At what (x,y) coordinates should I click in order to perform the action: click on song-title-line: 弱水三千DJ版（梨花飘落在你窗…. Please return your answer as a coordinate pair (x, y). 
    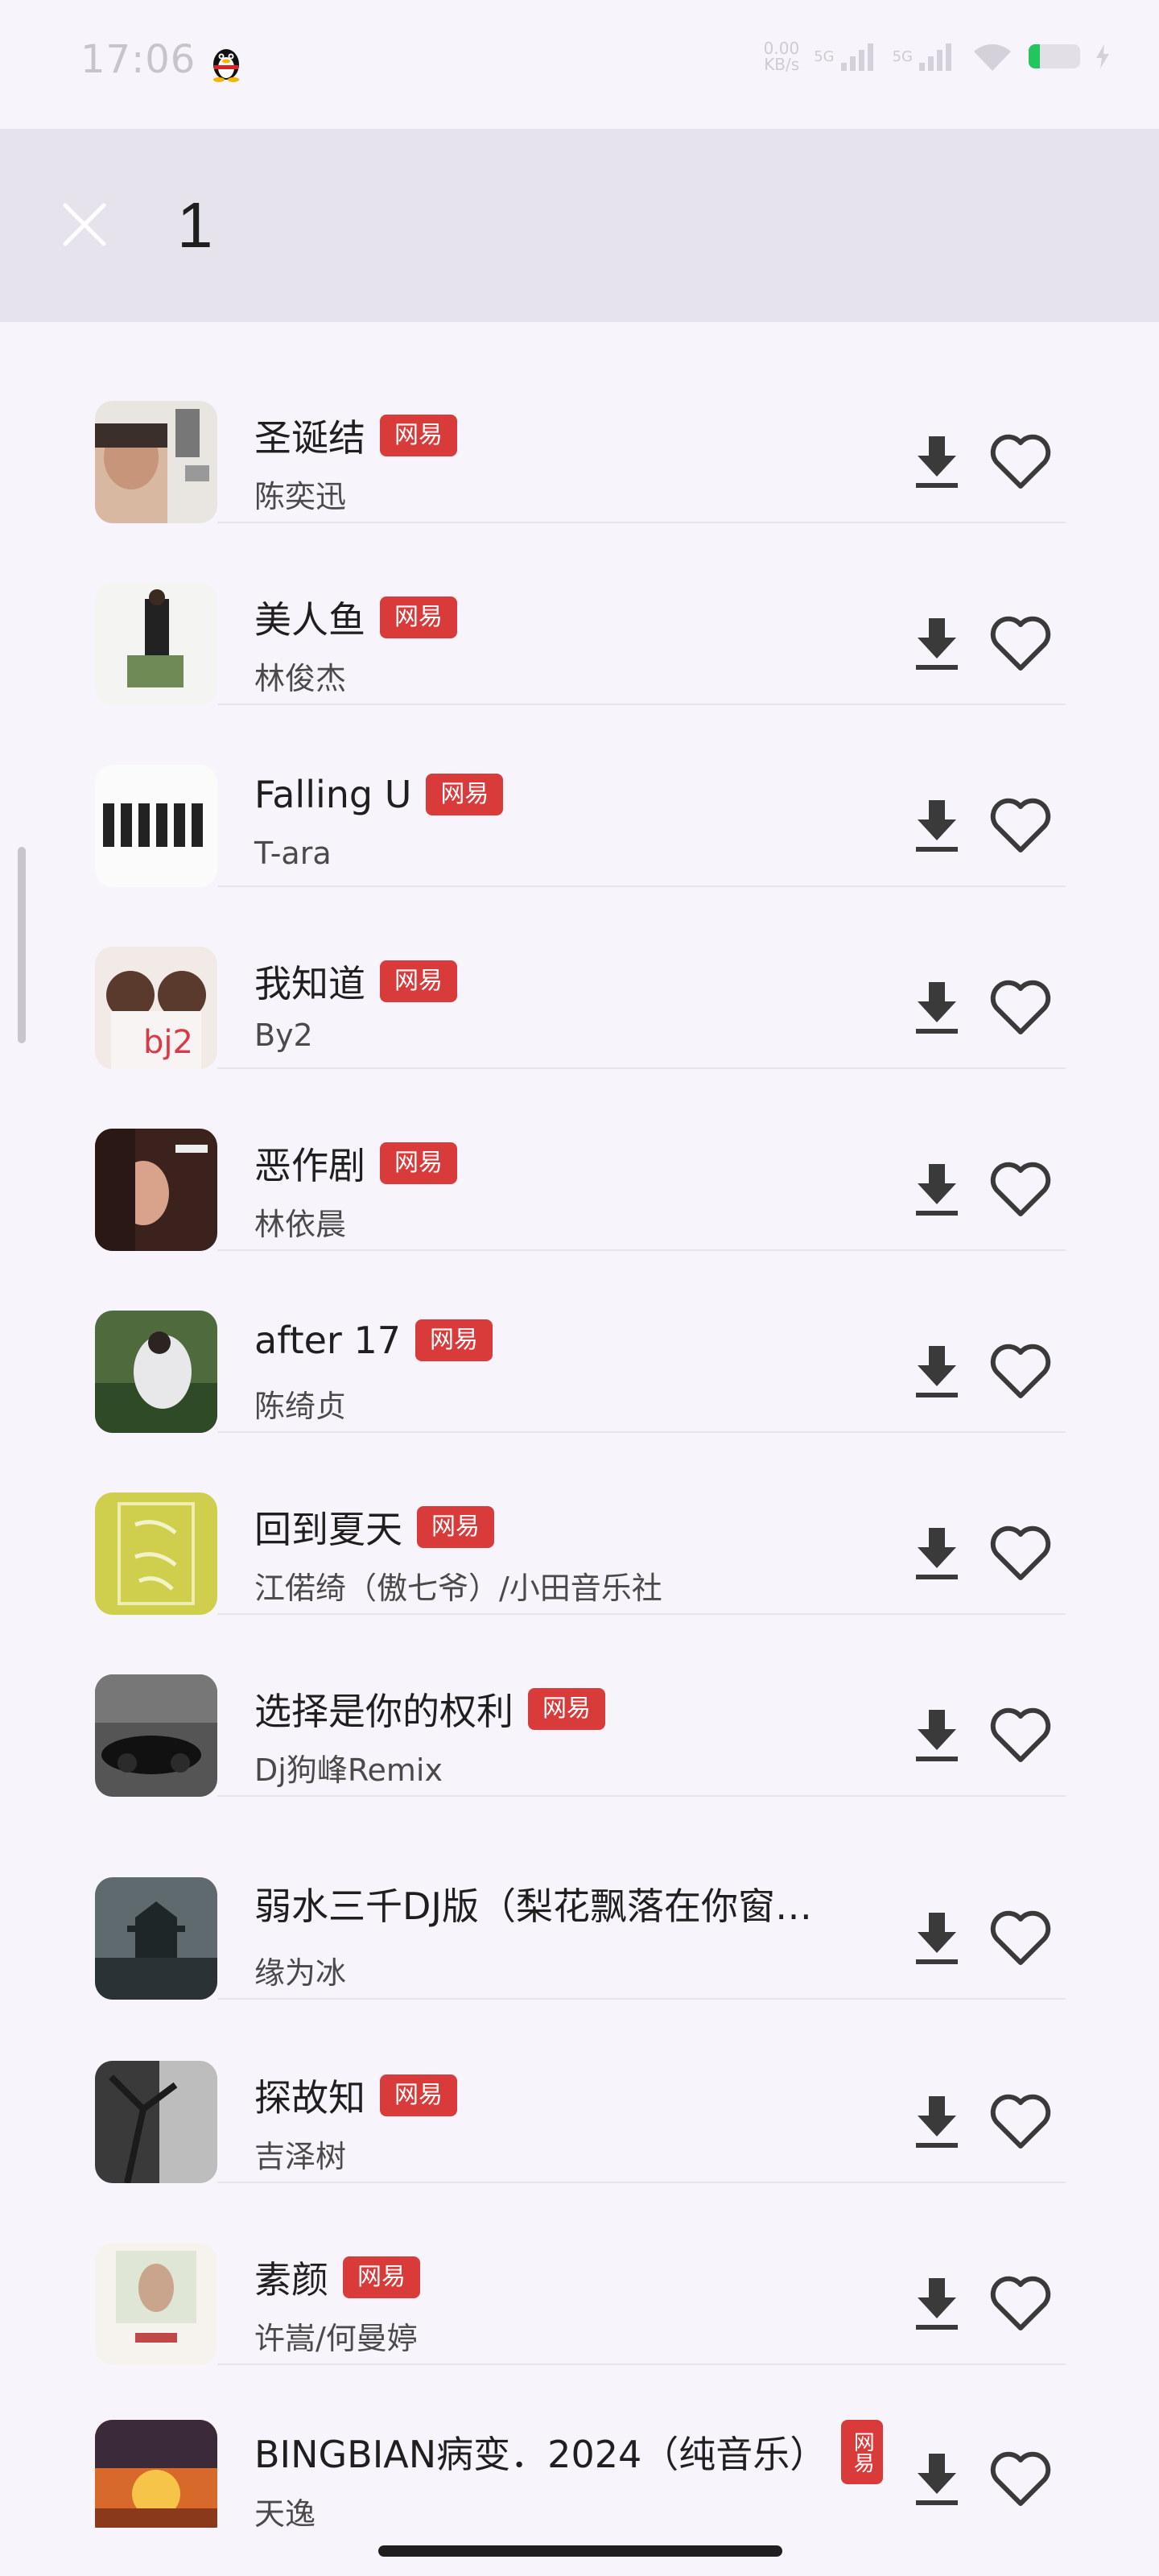
    Looking at the image, I should click on (533, 1903).